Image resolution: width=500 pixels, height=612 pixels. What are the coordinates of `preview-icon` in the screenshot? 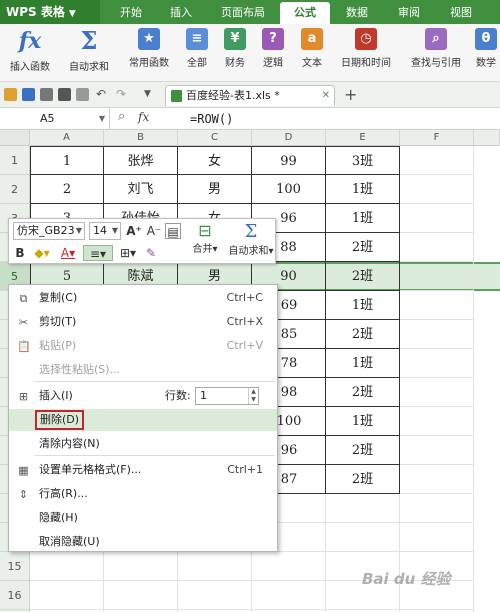 It's located at (82, 94).